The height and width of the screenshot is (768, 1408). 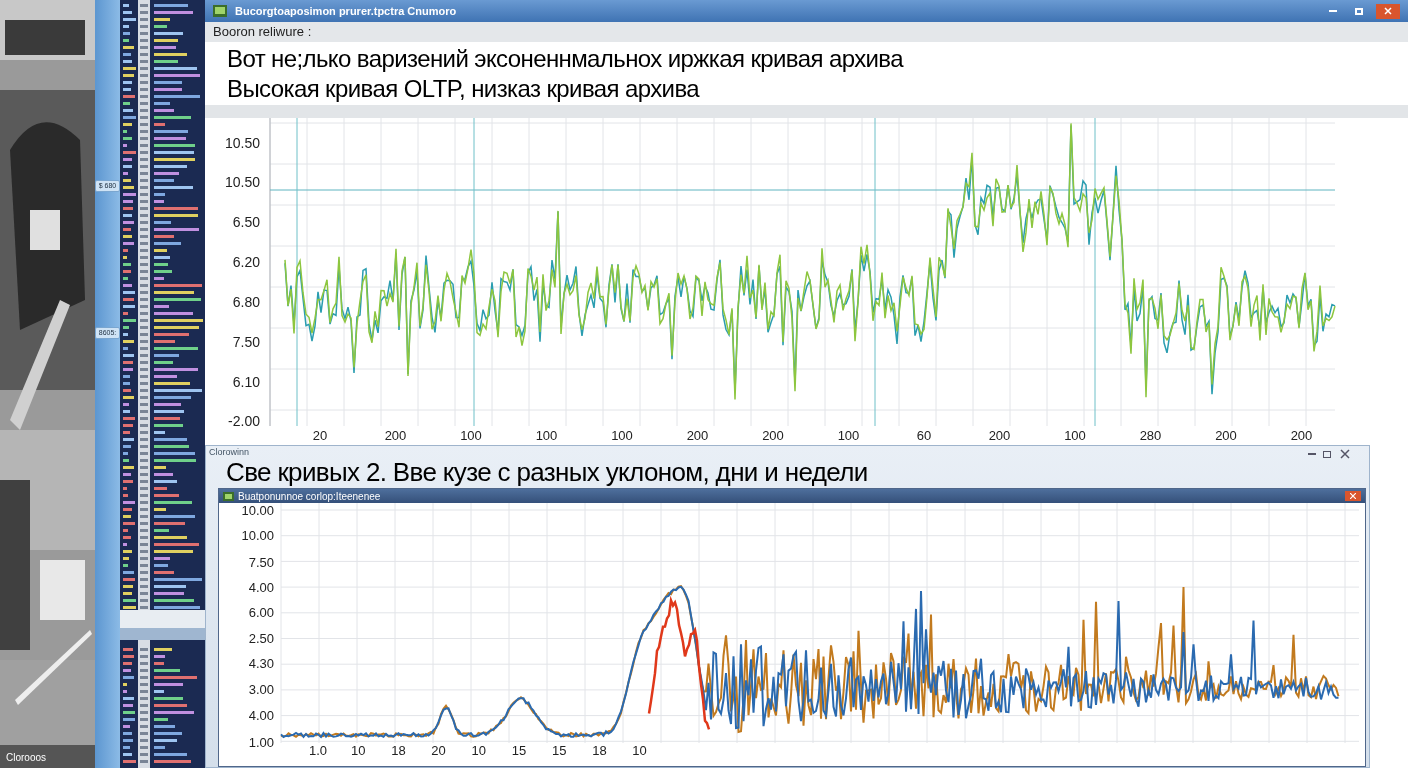 I want to click on heading: Вот не;лько варизений эксоненнмальнох иржкая кривая архива, so click(x=566, y=58).